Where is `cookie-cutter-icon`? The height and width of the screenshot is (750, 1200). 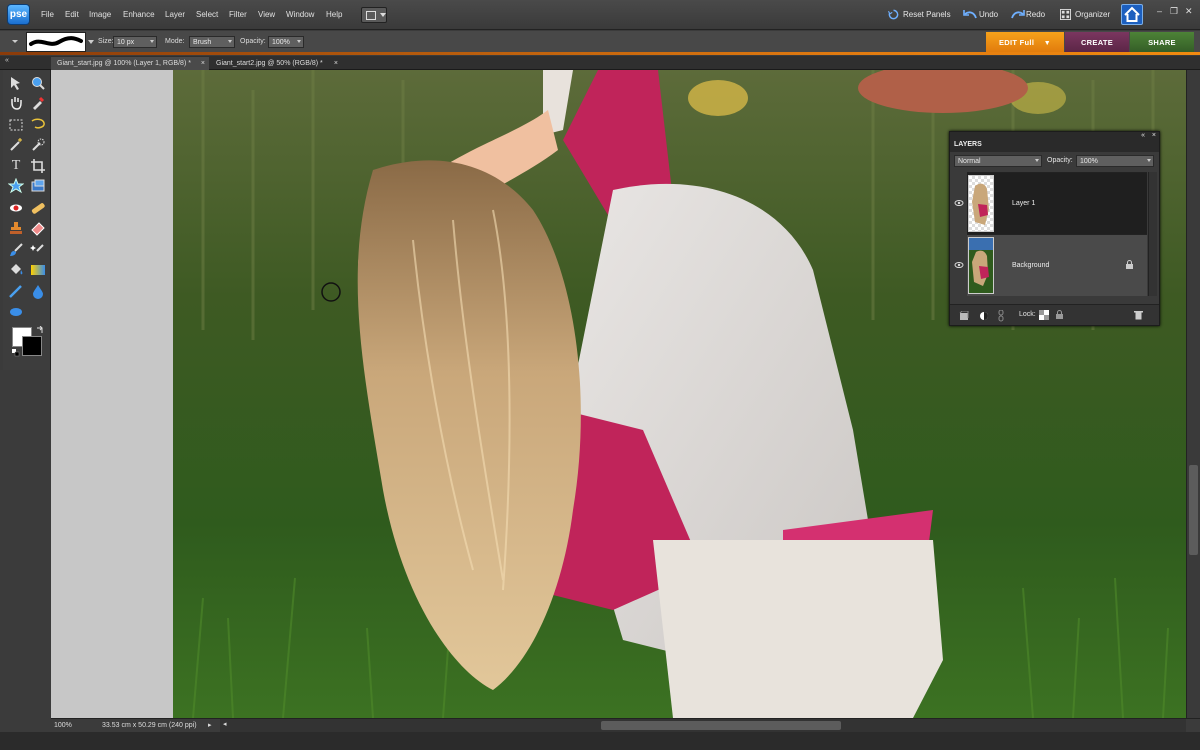 cookie-cutter-icon is located at coordinates (16, 186).